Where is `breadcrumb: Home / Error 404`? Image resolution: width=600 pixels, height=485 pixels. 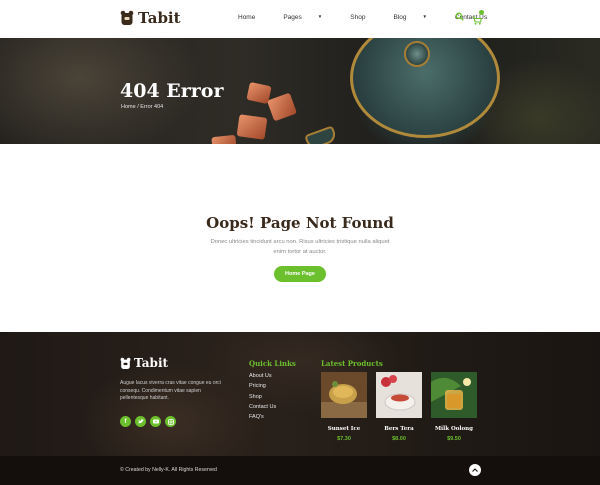
breadcrumb: Home / Error 404 is located at coordinates (142, 107).